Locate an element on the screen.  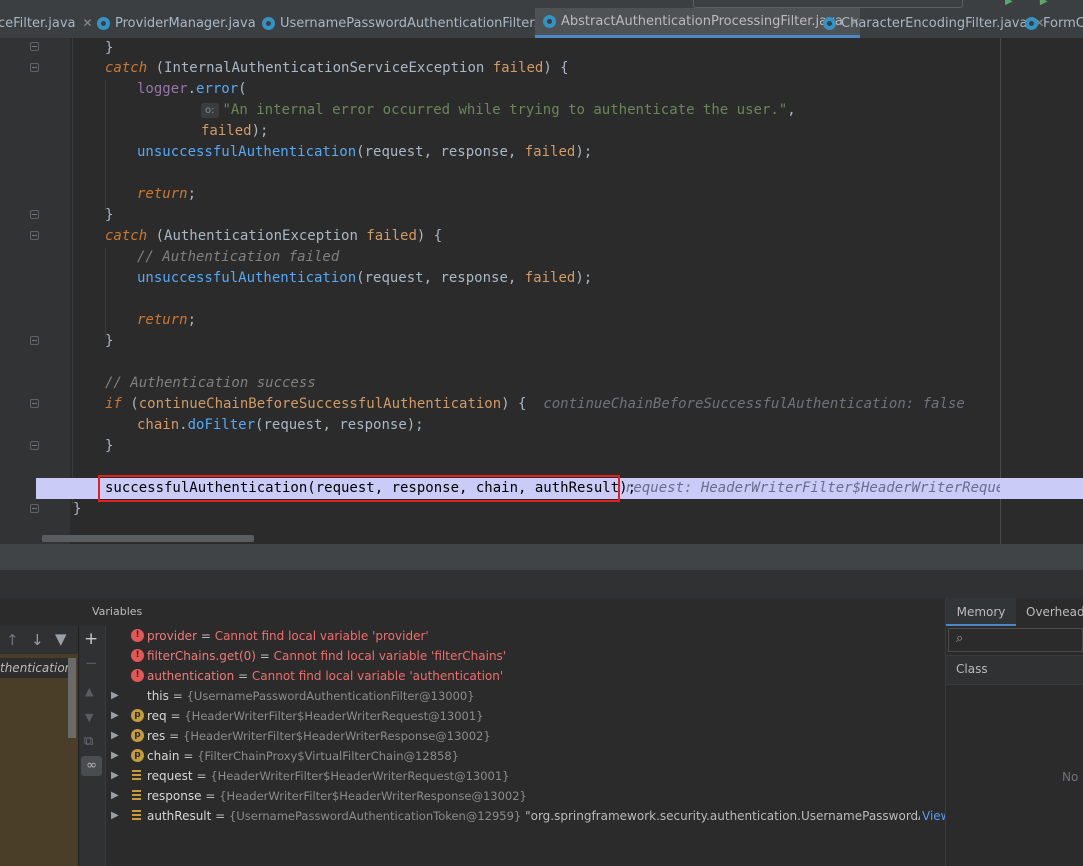
search-icon: ⌕ is located at coordinates (960, 638).